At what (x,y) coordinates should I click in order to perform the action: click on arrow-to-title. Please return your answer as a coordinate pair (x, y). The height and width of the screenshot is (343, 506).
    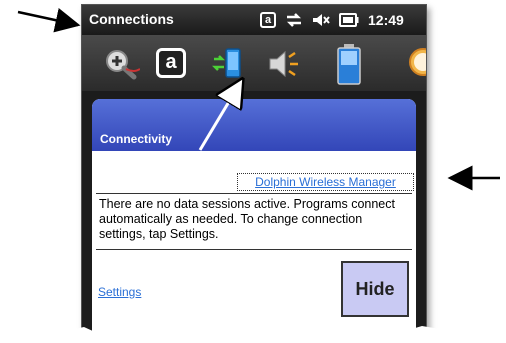
    Looking at the image, I should click on (49, 20).